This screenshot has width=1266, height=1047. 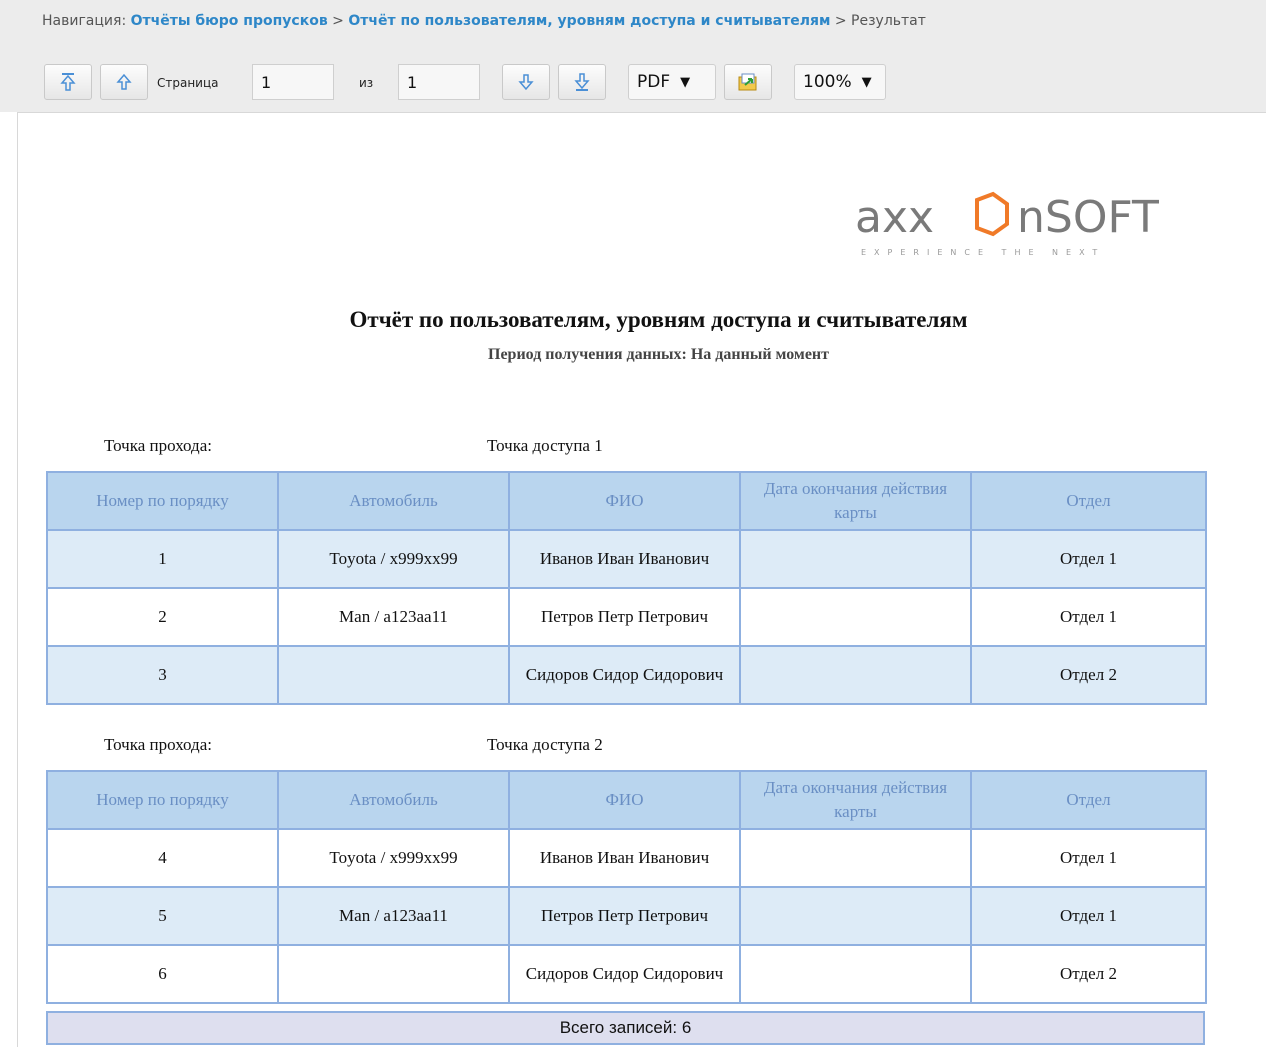 What do you see at coordinates (162, 675) in the screenshot?
I see `cell-number: 3` at bounding box center [162, 675].